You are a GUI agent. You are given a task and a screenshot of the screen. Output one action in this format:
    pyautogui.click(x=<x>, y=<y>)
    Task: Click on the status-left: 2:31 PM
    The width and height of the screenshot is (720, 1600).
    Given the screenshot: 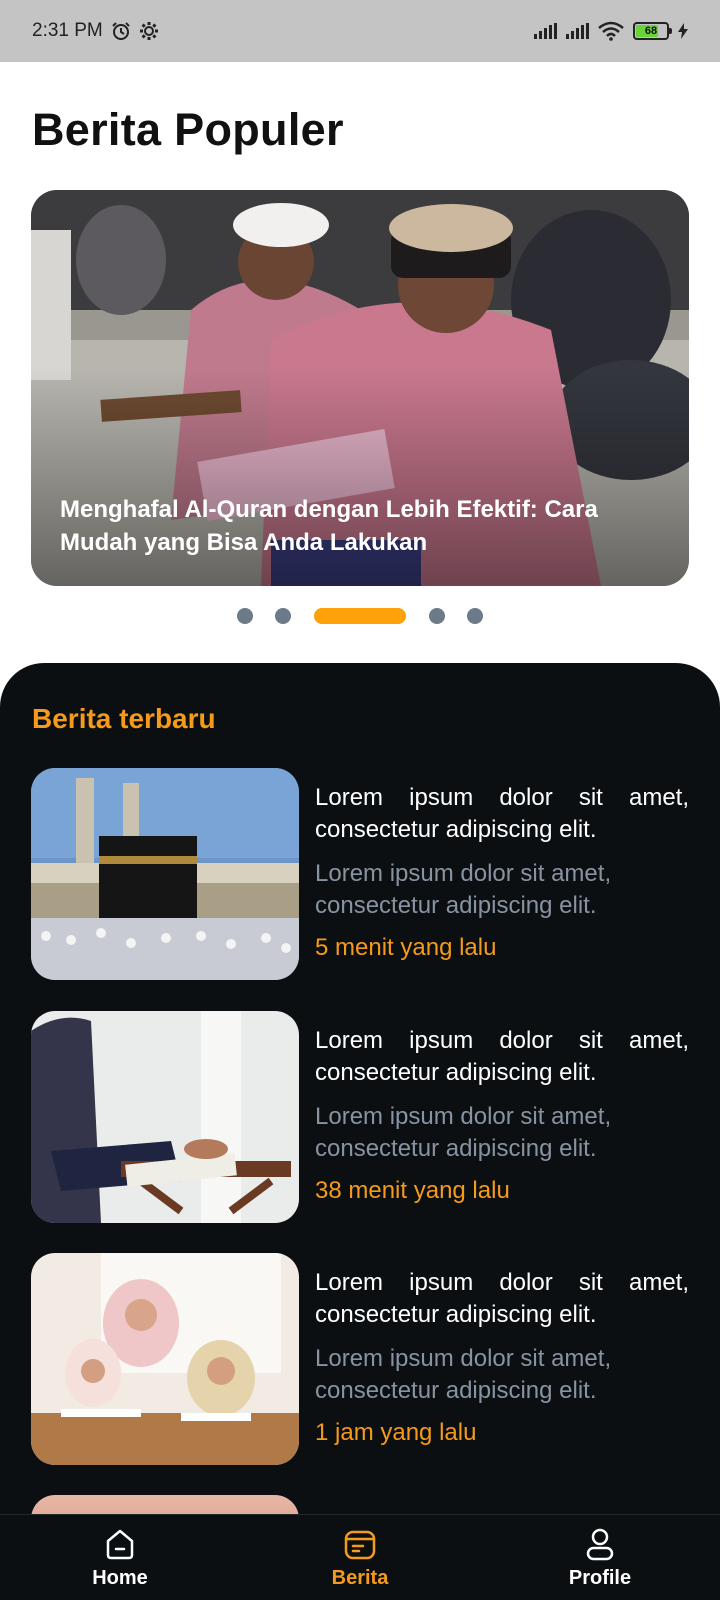 What is the action you would take?
    pyautogui.click(x=95, y=31)
    